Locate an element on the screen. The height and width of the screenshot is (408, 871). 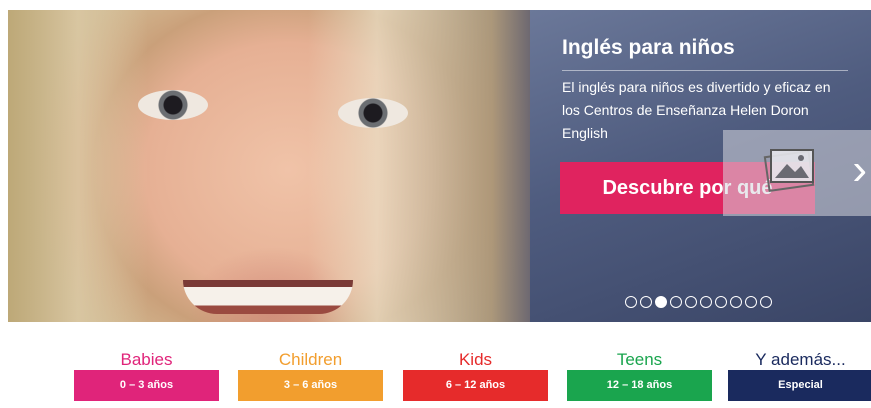
category-button-children: 3 – 6 años is located at coordinates (310, 385).